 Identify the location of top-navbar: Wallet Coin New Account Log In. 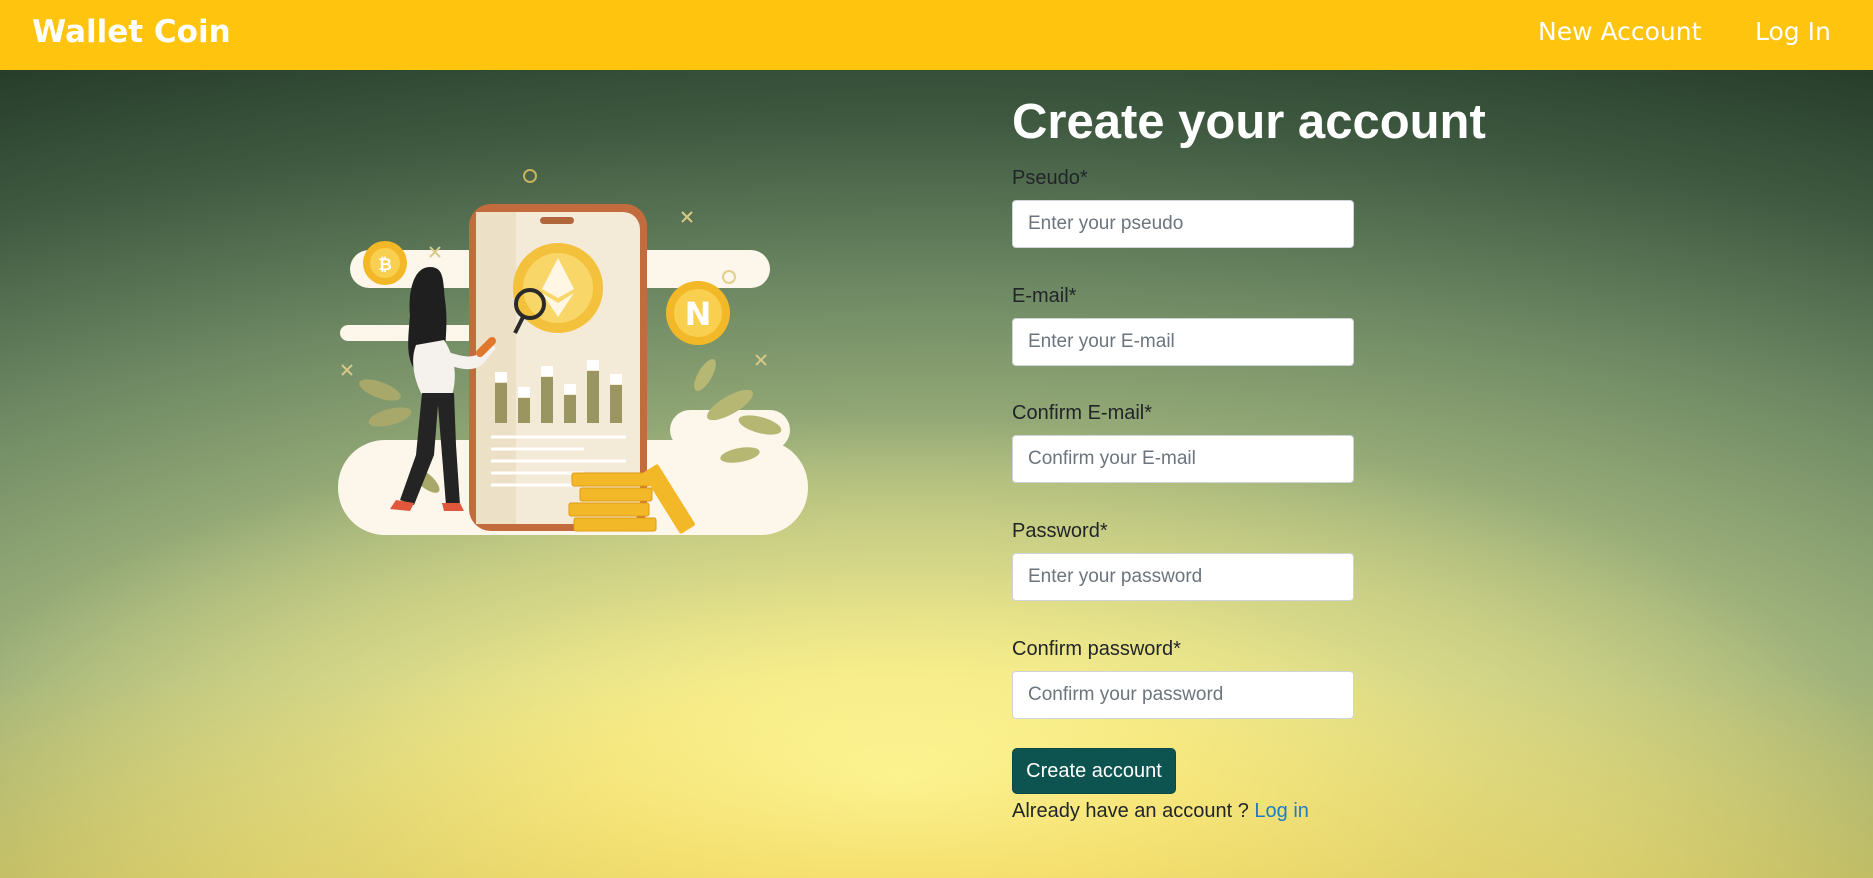
(936, 35).